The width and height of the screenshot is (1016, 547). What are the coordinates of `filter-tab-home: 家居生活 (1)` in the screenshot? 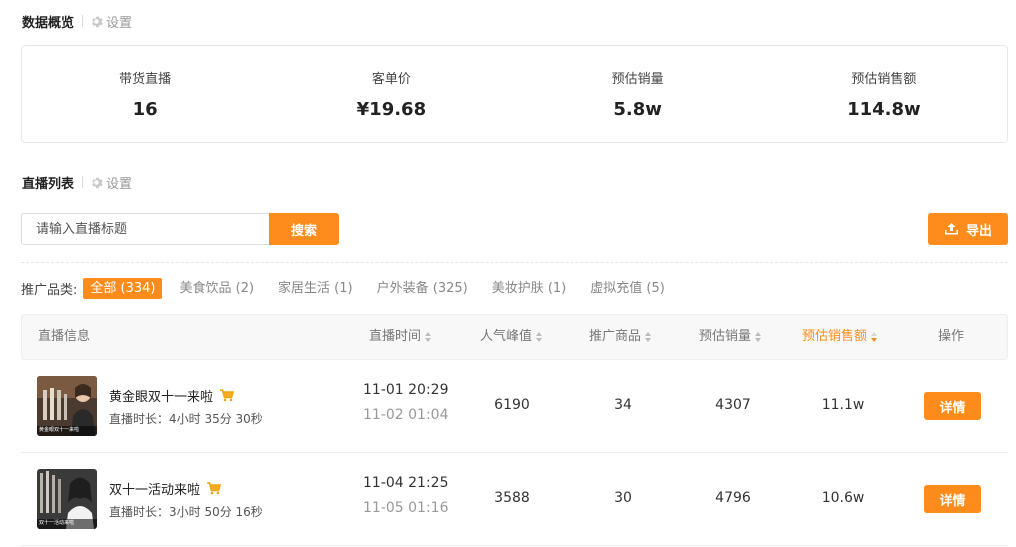 It's located at (315, 288).